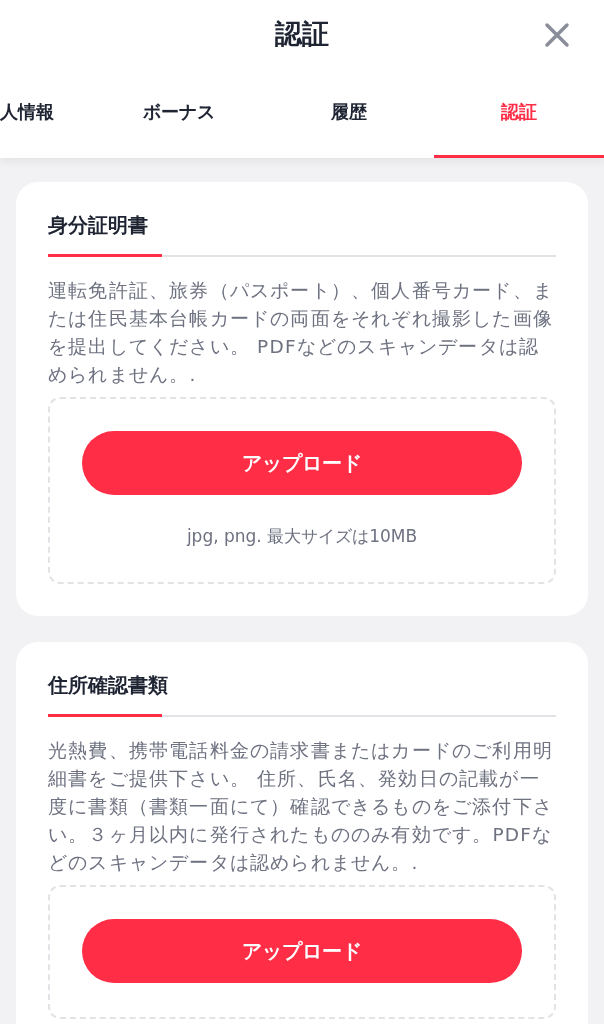  Describe the element at coordinates (519, 113) in the screenshot. I see `tab: 認証` at that location.